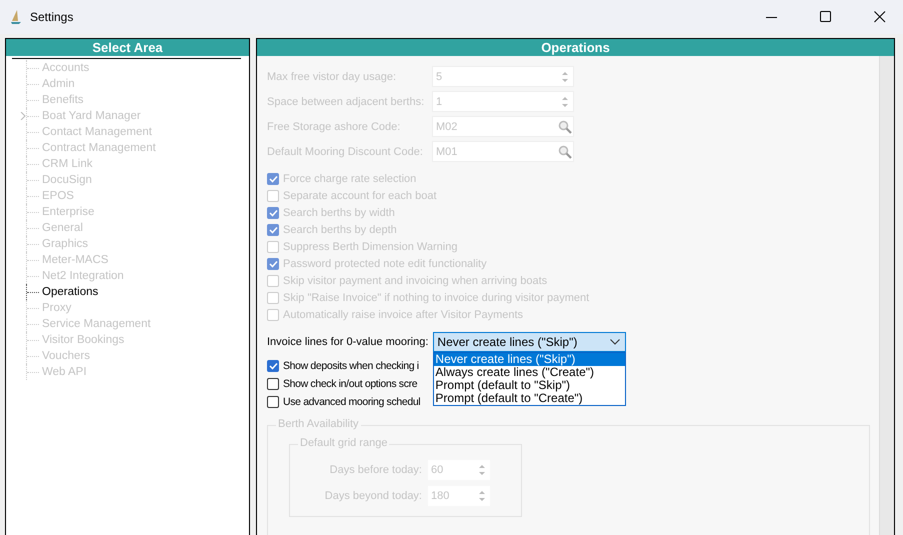 The image size is (903, 535). What do you see at coordinates (459, 496) in the screenshot?
I see `input-field: 180` at bounding box center [459, 496].